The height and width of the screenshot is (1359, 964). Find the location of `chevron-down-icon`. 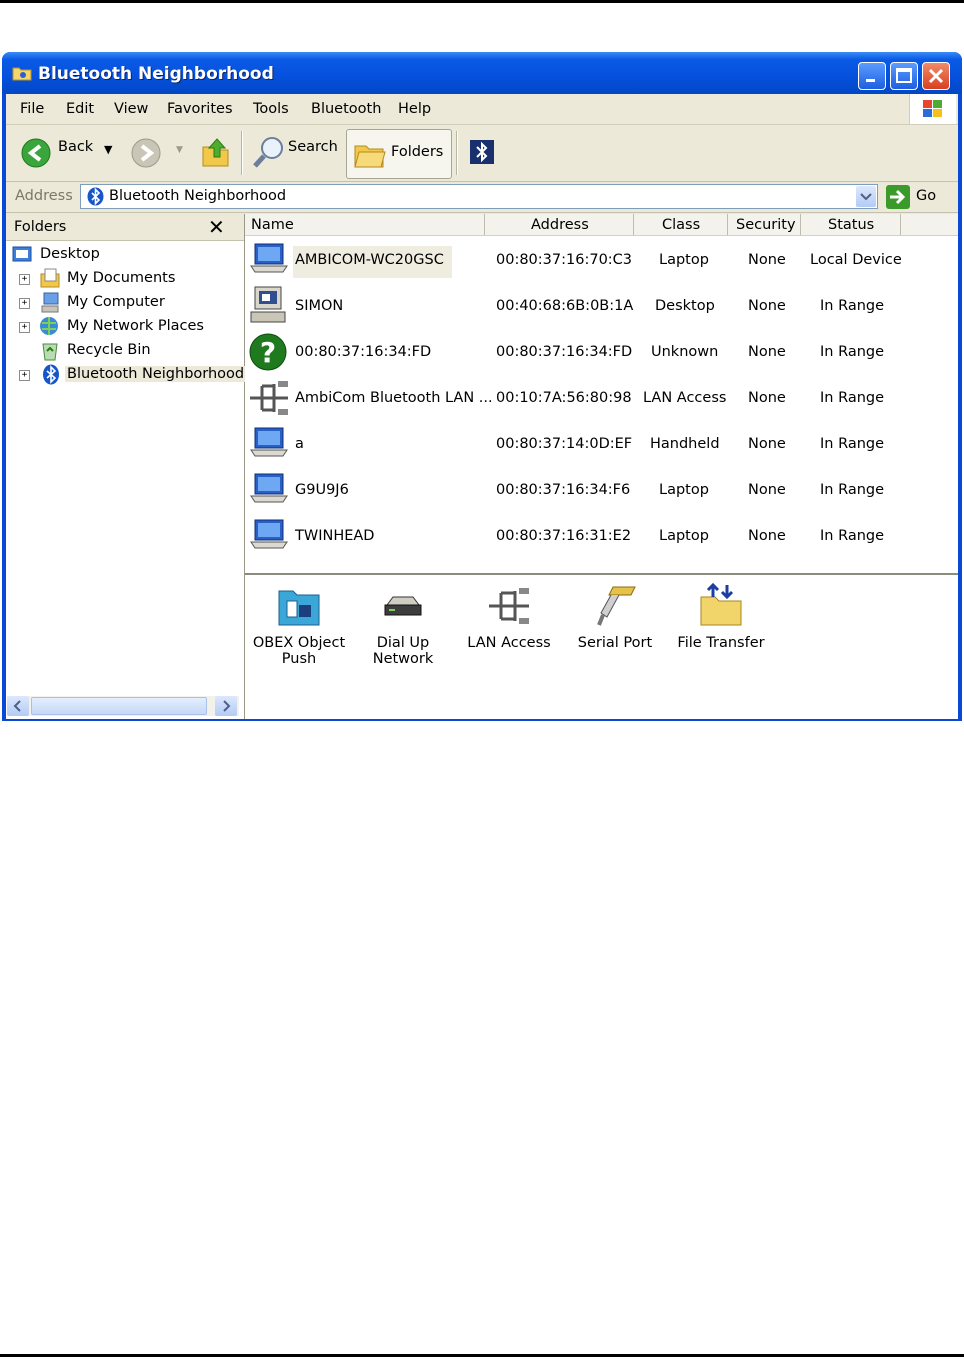

chevron-down-icon is located at coordinates (866, 197).